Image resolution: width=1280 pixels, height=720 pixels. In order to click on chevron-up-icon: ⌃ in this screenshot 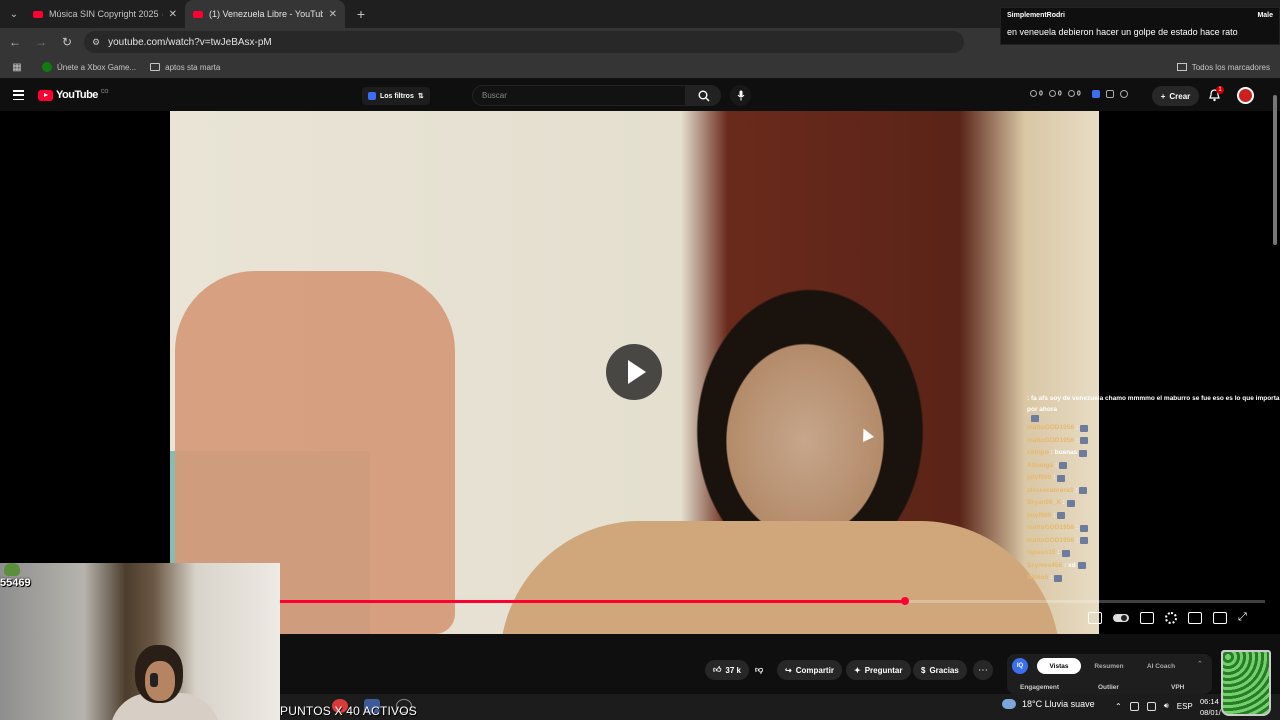, I will do `click(1118, 706)`.